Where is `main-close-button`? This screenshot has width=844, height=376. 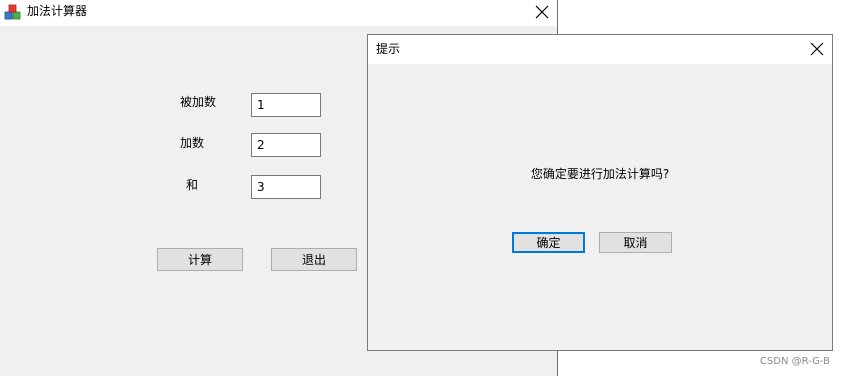 main-close-button is located at coordinates (542, 12).